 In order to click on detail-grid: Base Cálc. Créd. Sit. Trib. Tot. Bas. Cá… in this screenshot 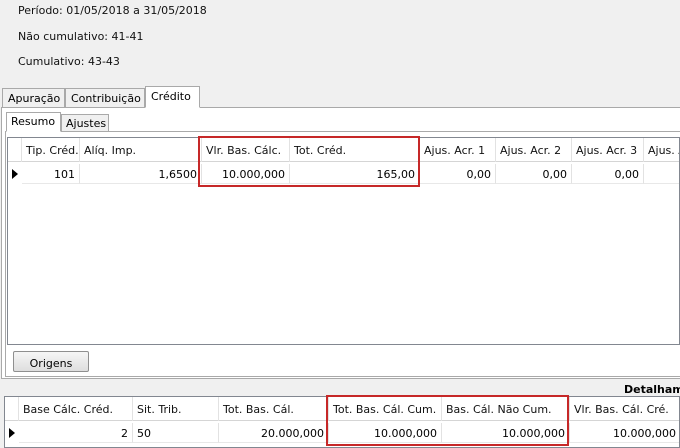, I will do `click(342, 422)`.